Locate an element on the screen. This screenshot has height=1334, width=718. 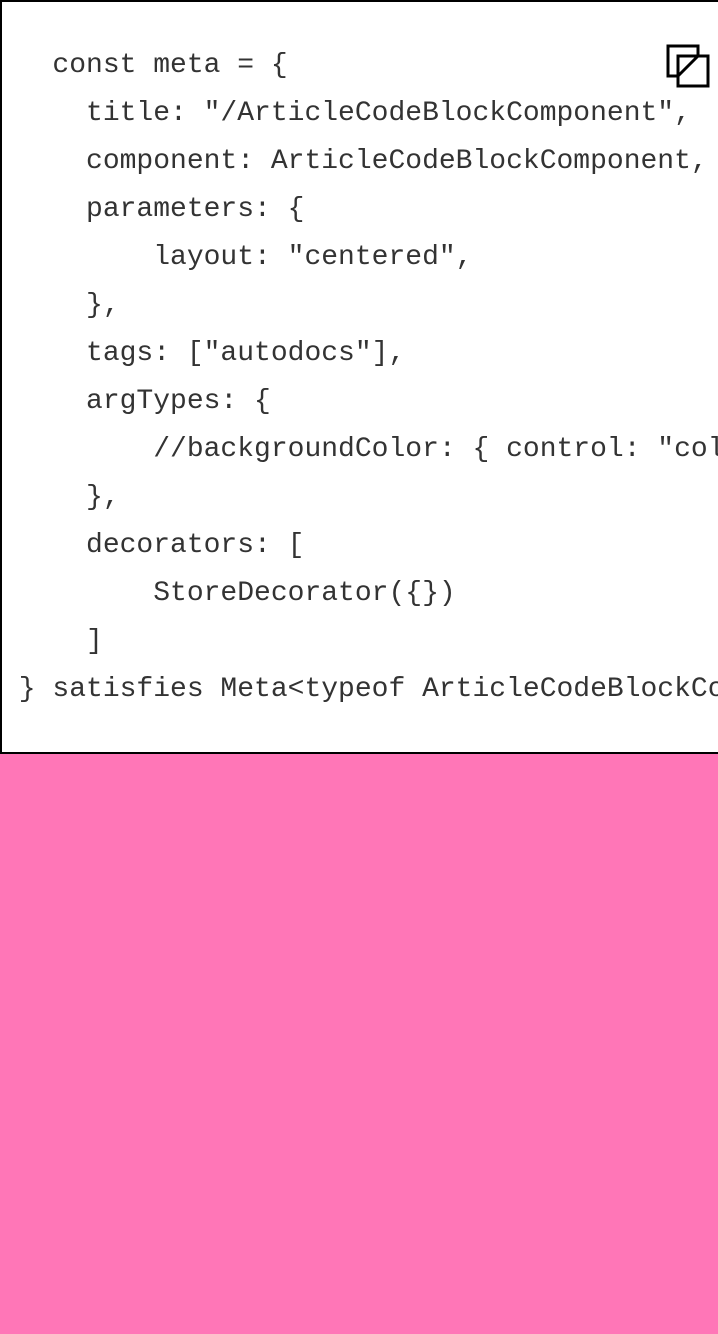
code-line: title: "/ArticleCodeBlockComponent", is located at coordinates (346, 113).